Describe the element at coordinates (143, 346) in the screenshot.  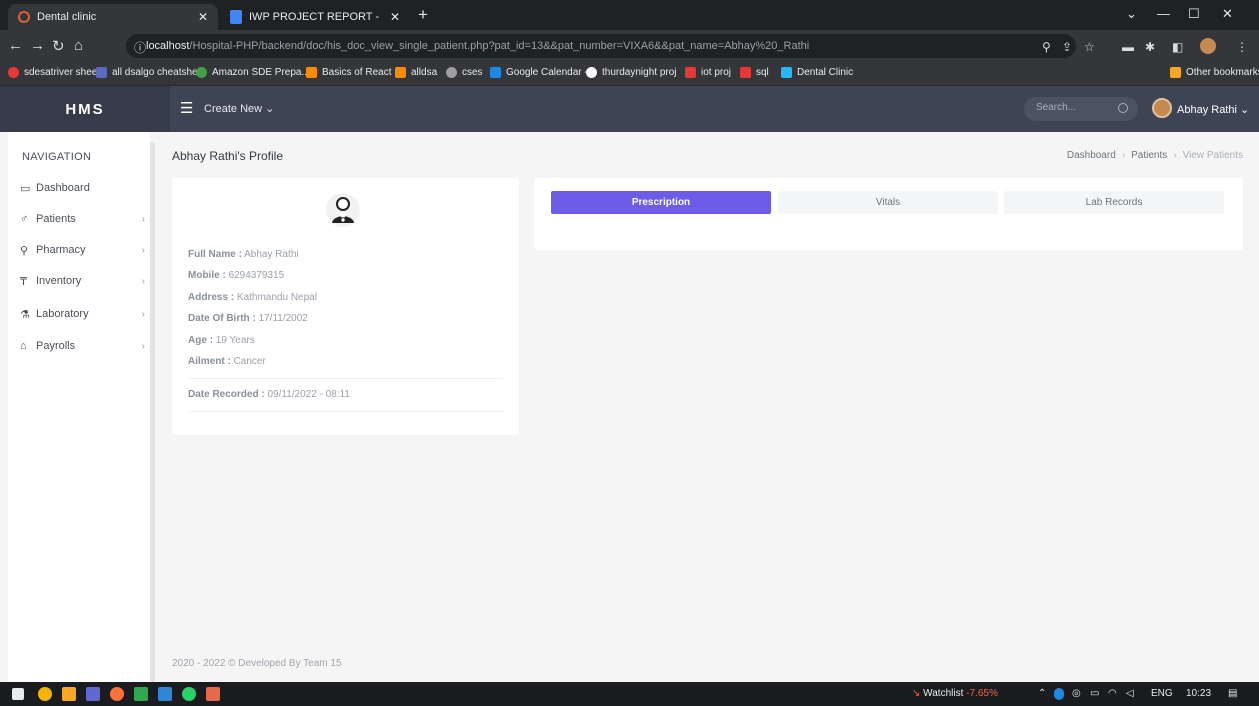
I see `chevron-right-icon: ›` at that location.